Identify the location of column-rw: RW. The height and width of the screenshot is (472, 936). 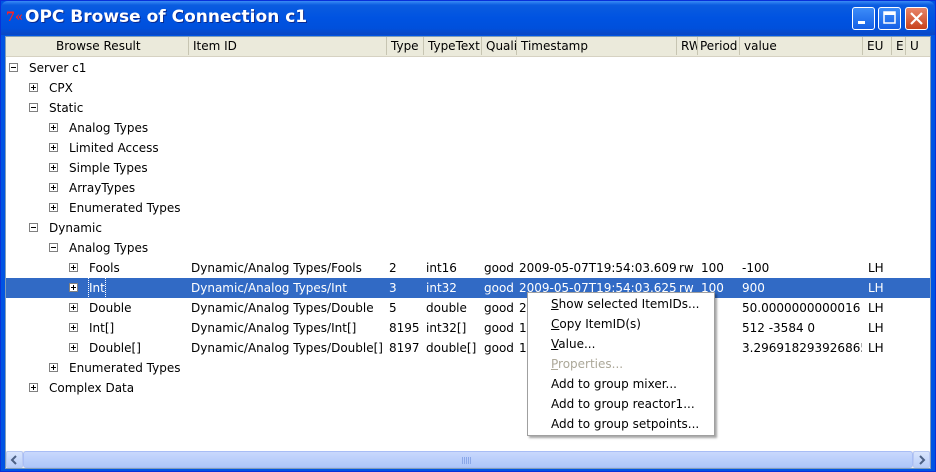
(687, 46).